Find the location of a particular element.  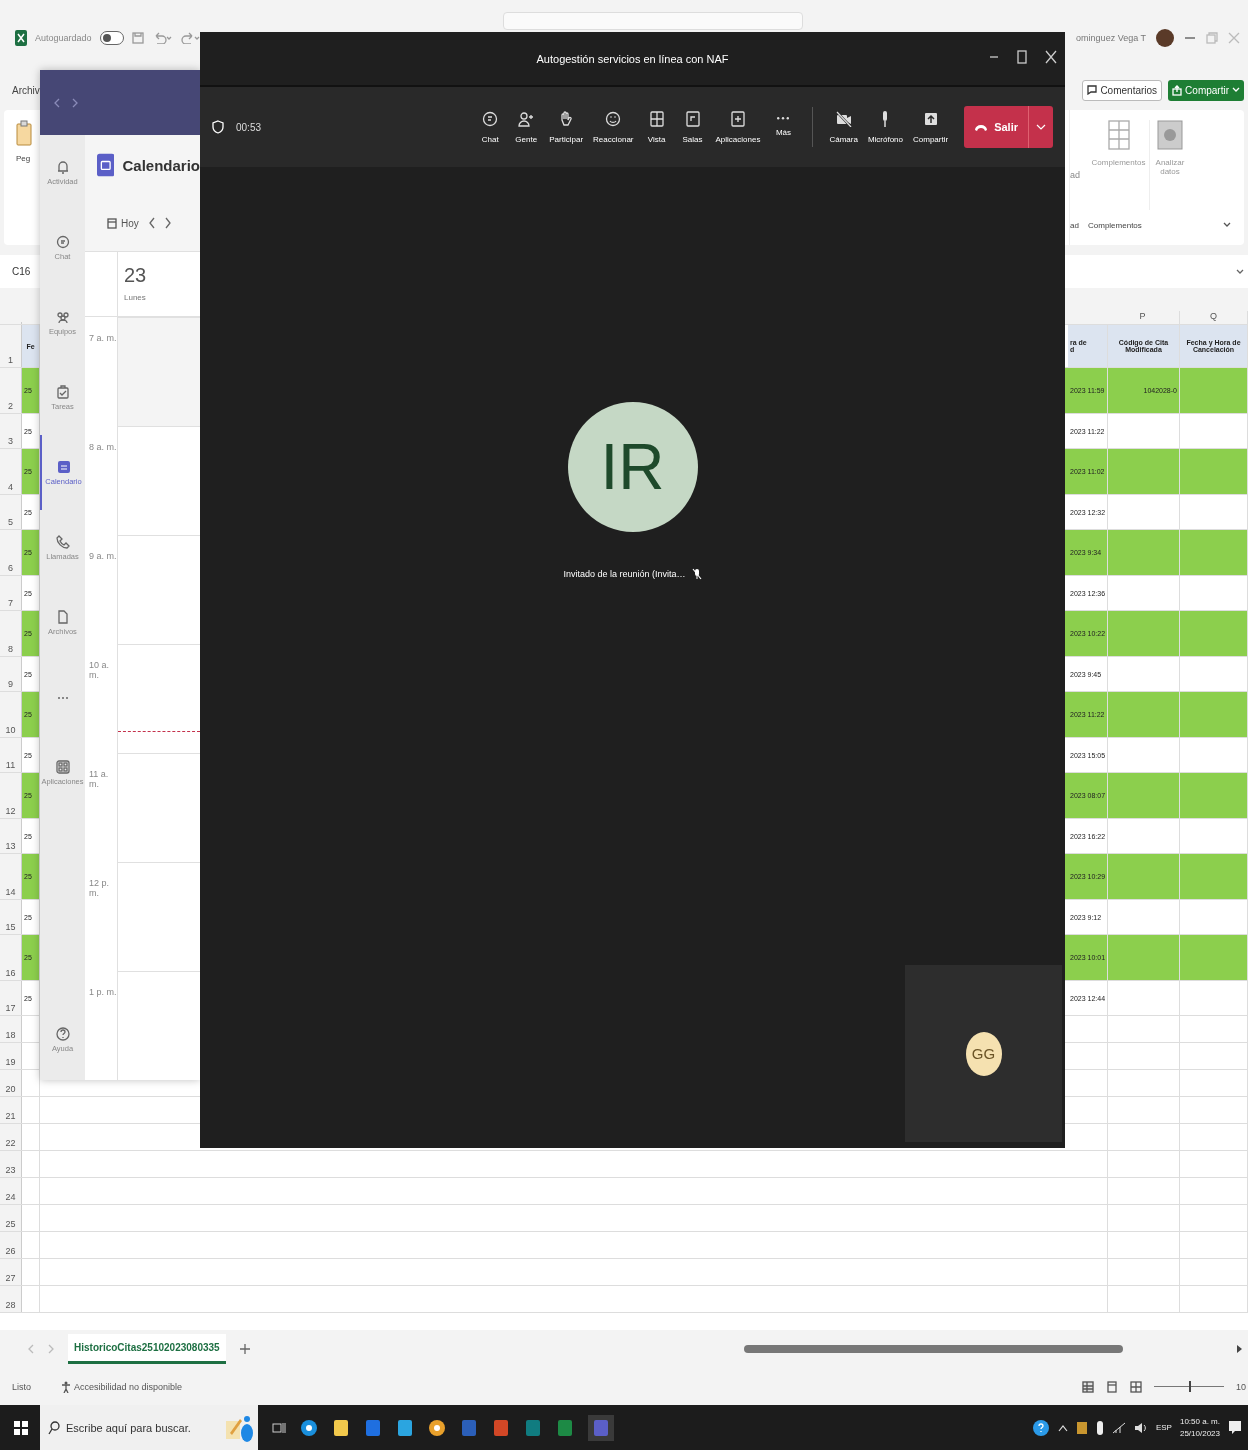

row-number: 24 is located at coordinates (11, 1191).